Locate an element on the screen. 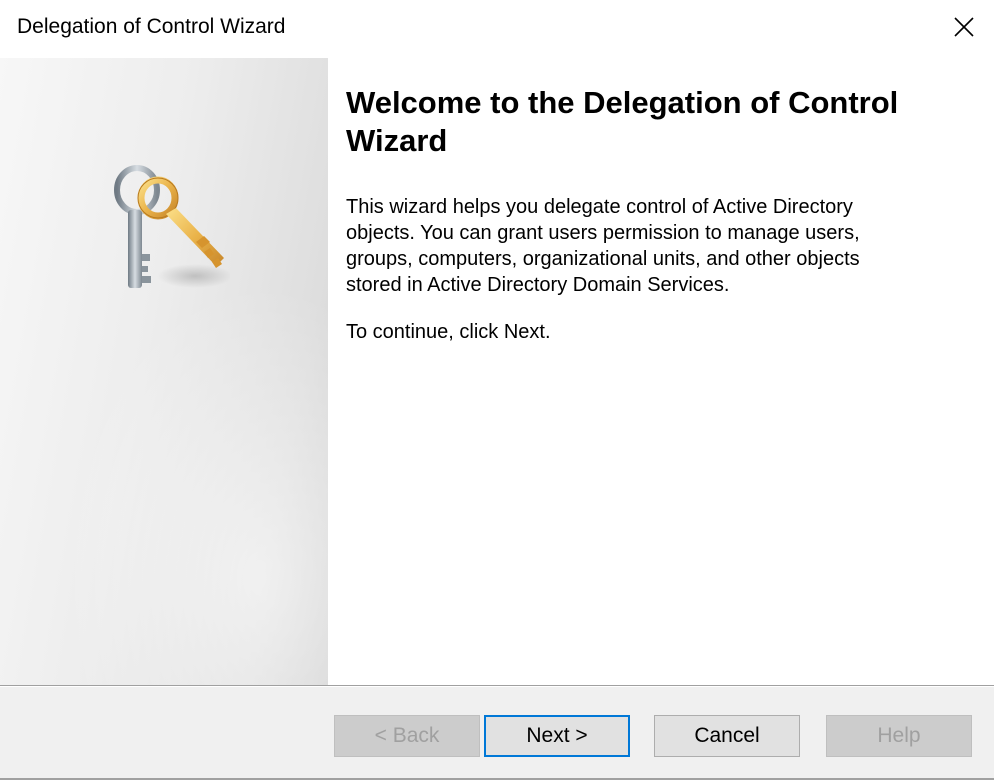 This screenshot has width=994, height=780. next-button: Next > is located at coordinates (557, 736).